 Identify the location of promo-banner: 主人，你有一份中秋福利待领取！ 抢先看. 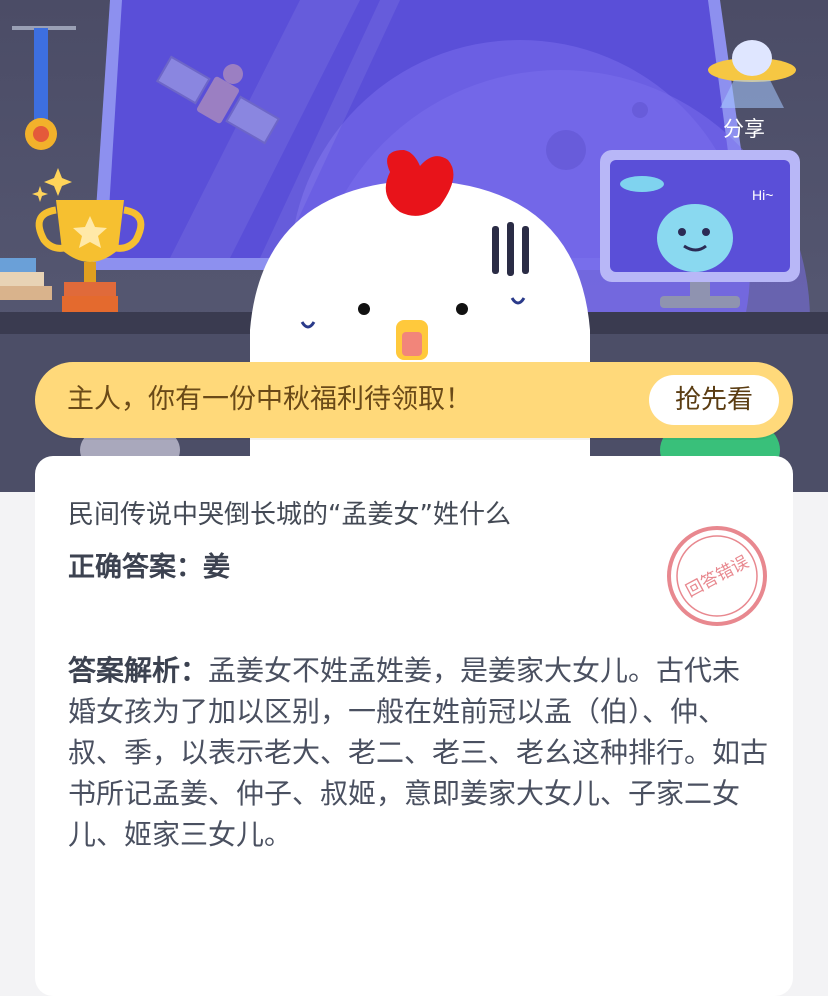
(414, 400).